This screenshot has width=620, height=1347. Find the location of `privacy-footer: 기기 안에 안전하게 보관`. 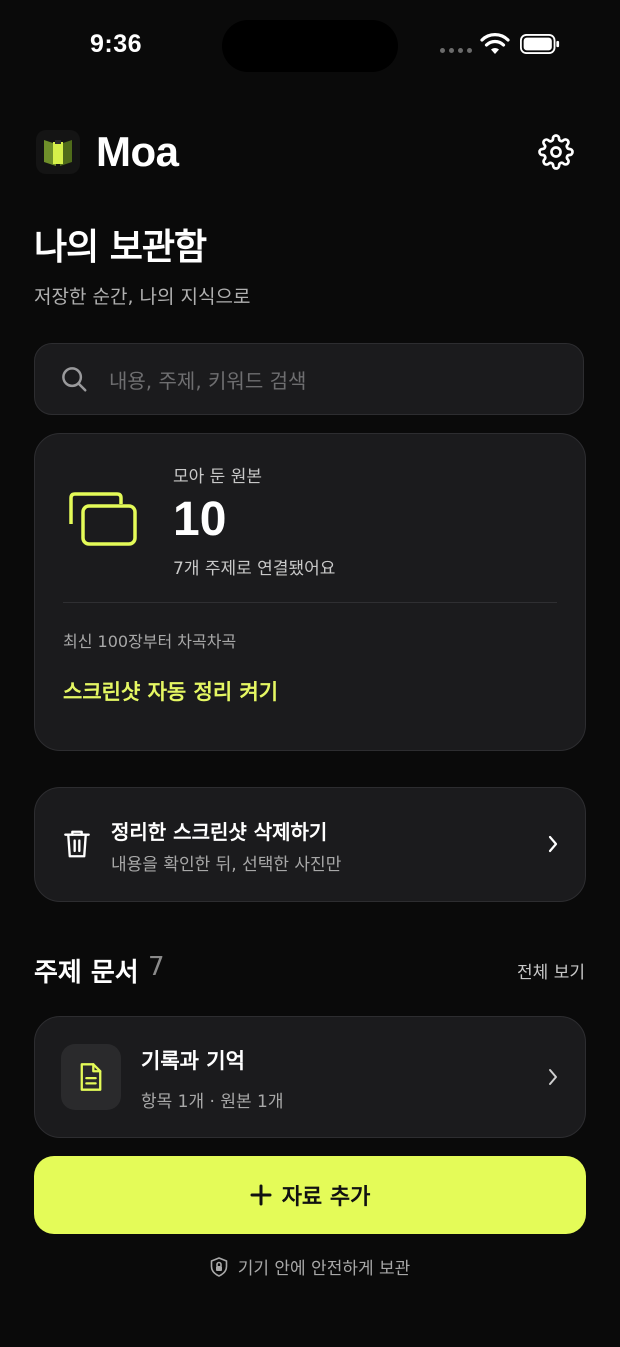

privacy-footer: 기기 안에 안전하게 보관 is located at coordinates (310, 1266).